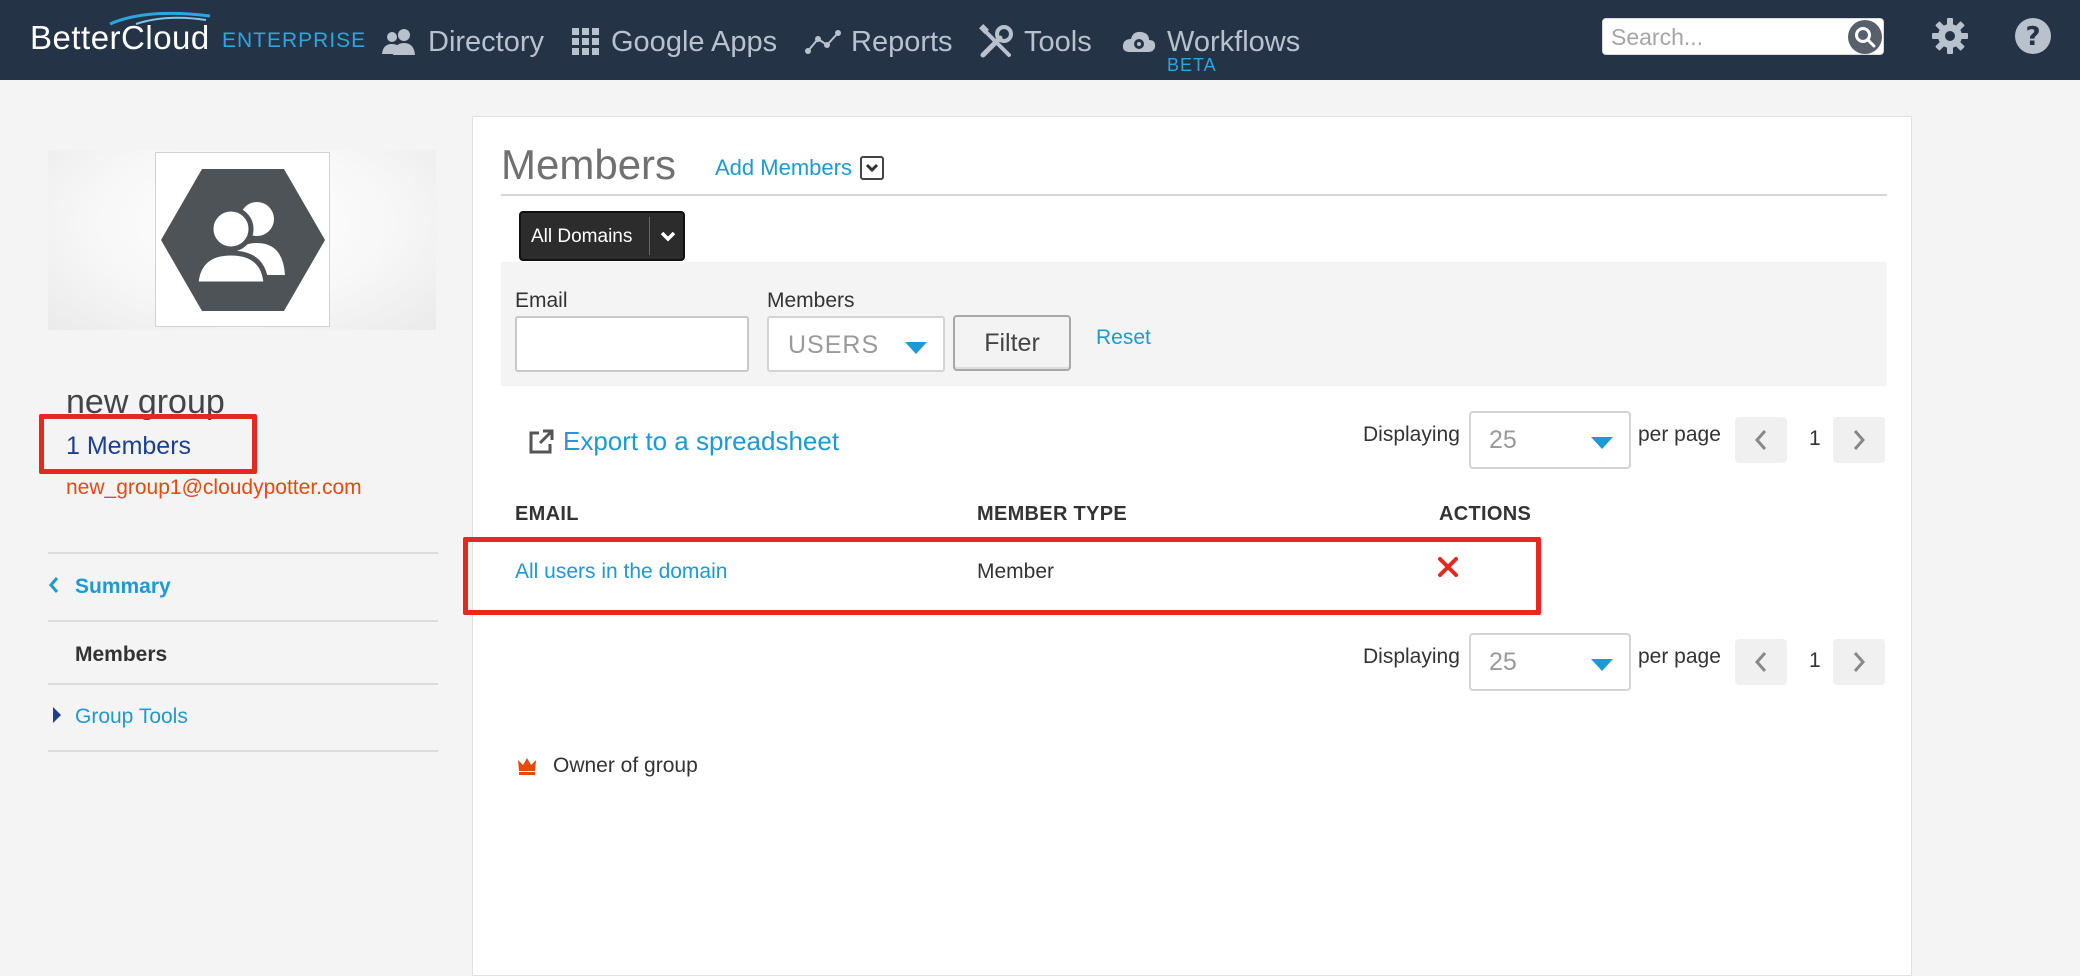  Describe the element at coordinates (527, 766) in the screenshot. I see `crown-icon` at that location.